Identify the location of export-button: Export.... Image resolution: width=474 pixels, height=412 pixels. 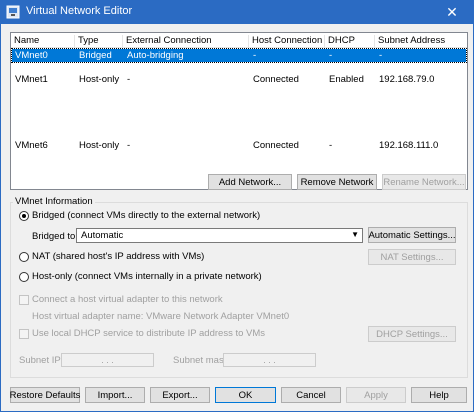
(180, 395).